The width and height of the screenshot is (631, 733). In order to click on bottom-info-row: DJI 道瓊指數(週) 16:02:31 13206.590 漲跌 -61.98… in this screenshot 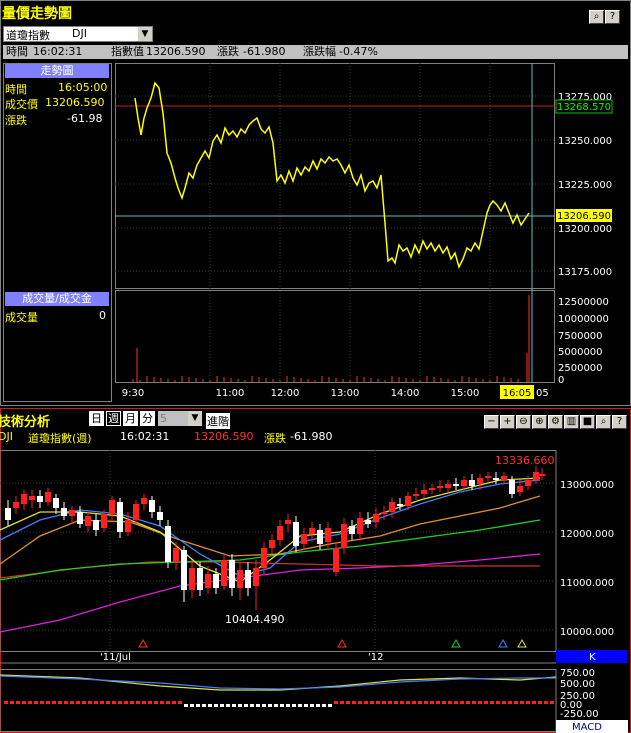, I will do `click(279, 437)`.